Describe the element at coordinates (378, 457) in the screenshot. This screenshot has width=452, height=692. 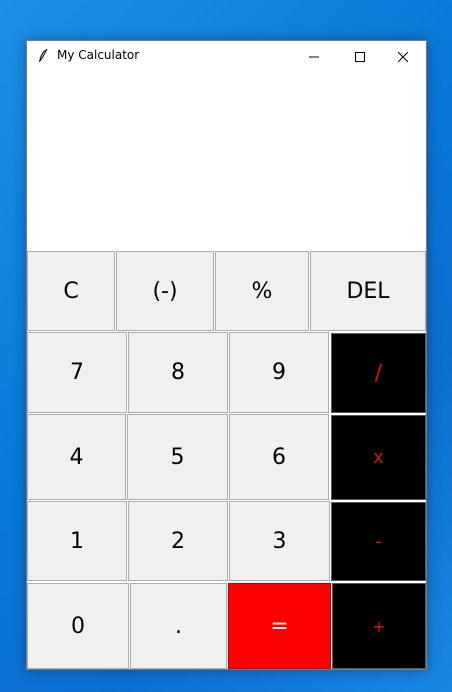
I see `multiply-button: x` at that location.